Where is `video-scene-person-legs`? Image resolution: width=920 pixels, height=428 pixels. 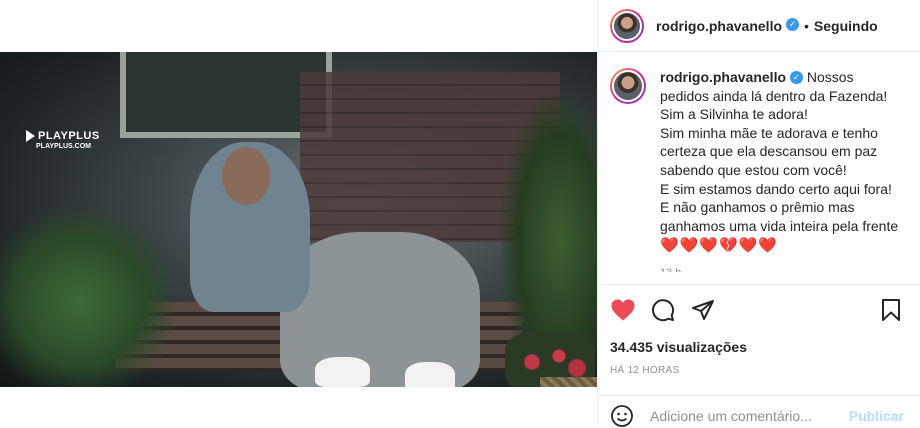
video-scene-person-legs is located at coordinates (380, 309).